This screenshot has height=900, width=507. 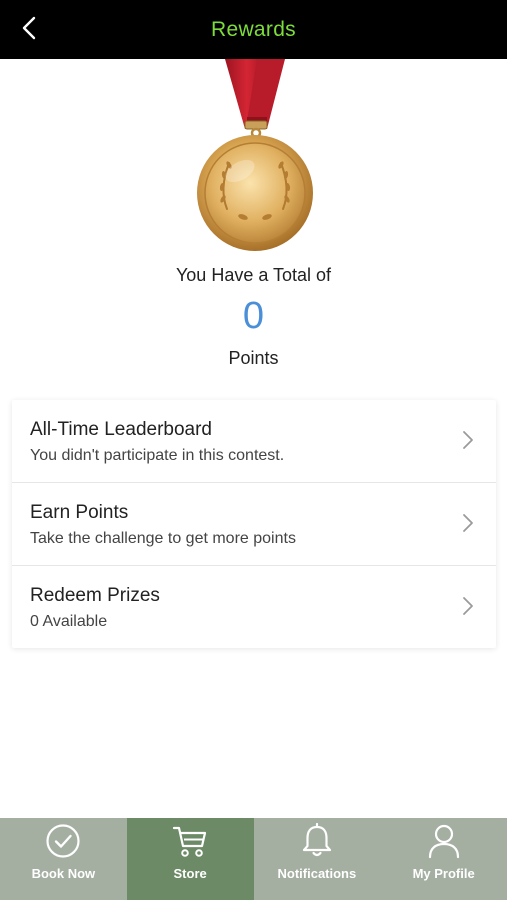 What do you see at coordinates (253, 275) in the screenshot?
I see `points-total-label: You Have a Total of` at bounding box center [253, 275].